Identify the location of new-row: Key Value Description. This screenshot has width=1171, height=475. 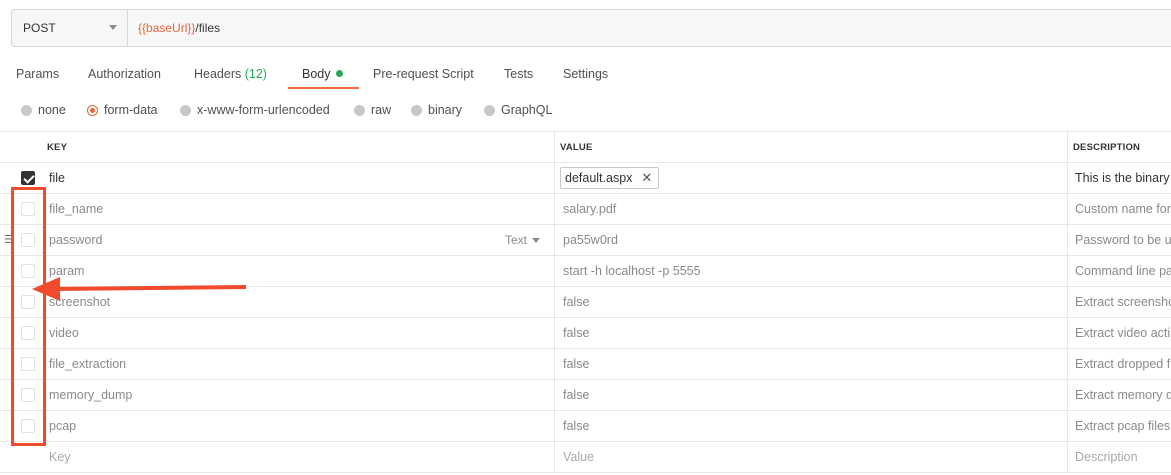
(585, 457).